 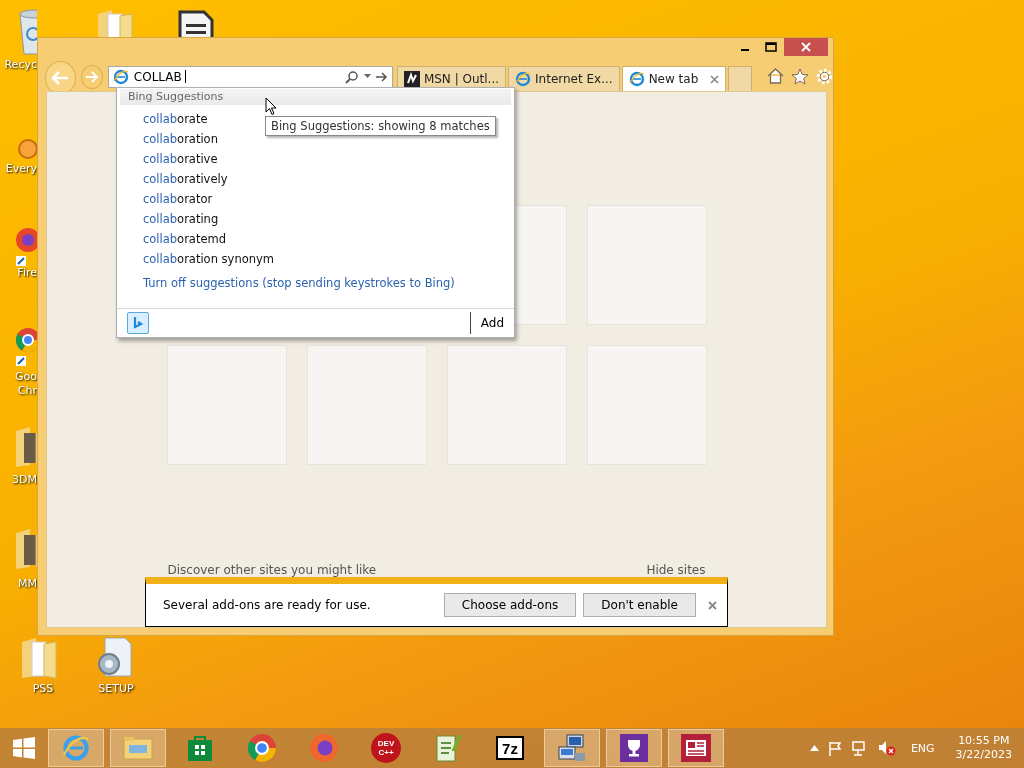 I want to click on notification-message: Several add-ons are ready for use., so click(x=267, y=605).